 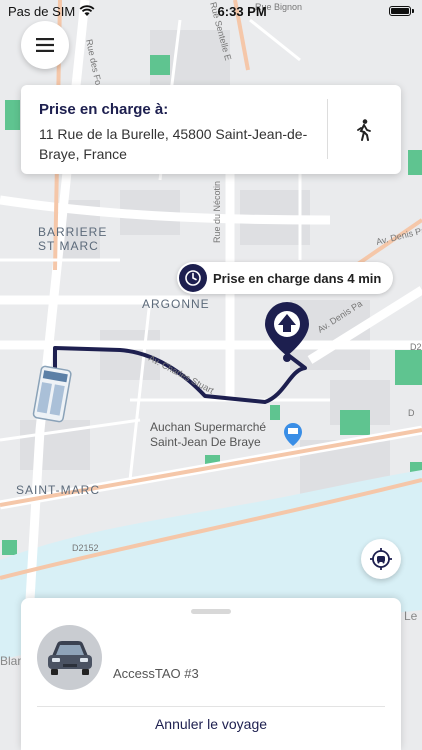 What do you see at coordinates (211, 11) in the screenshot?
I see `status-bar: Pas de SIM 6:33 PM` at bounding box center [211, 11].